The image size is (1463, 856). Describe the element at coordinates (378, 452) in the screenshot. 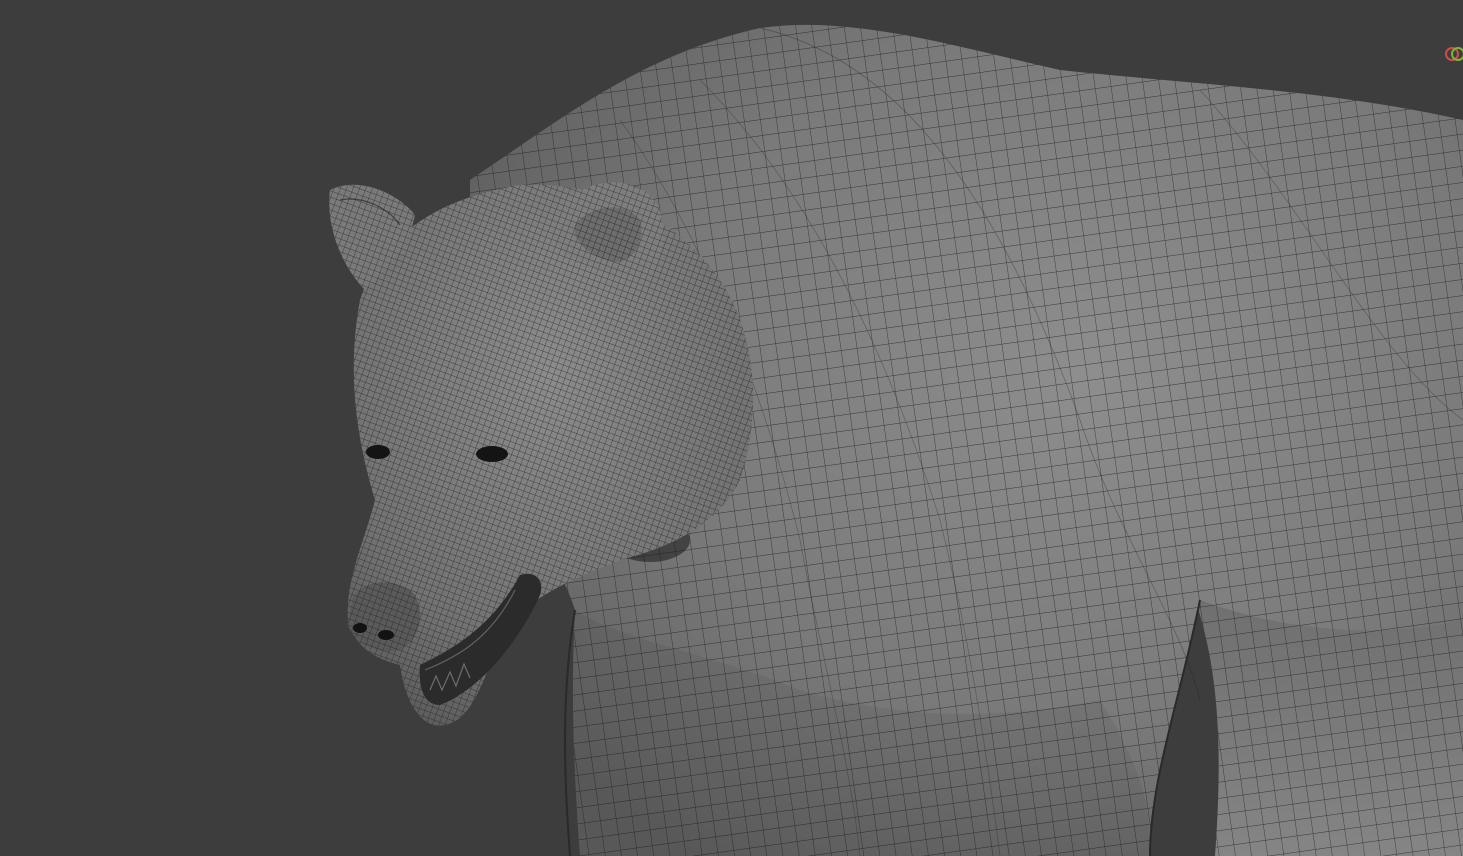

I see `bear-left-eye` at that location.